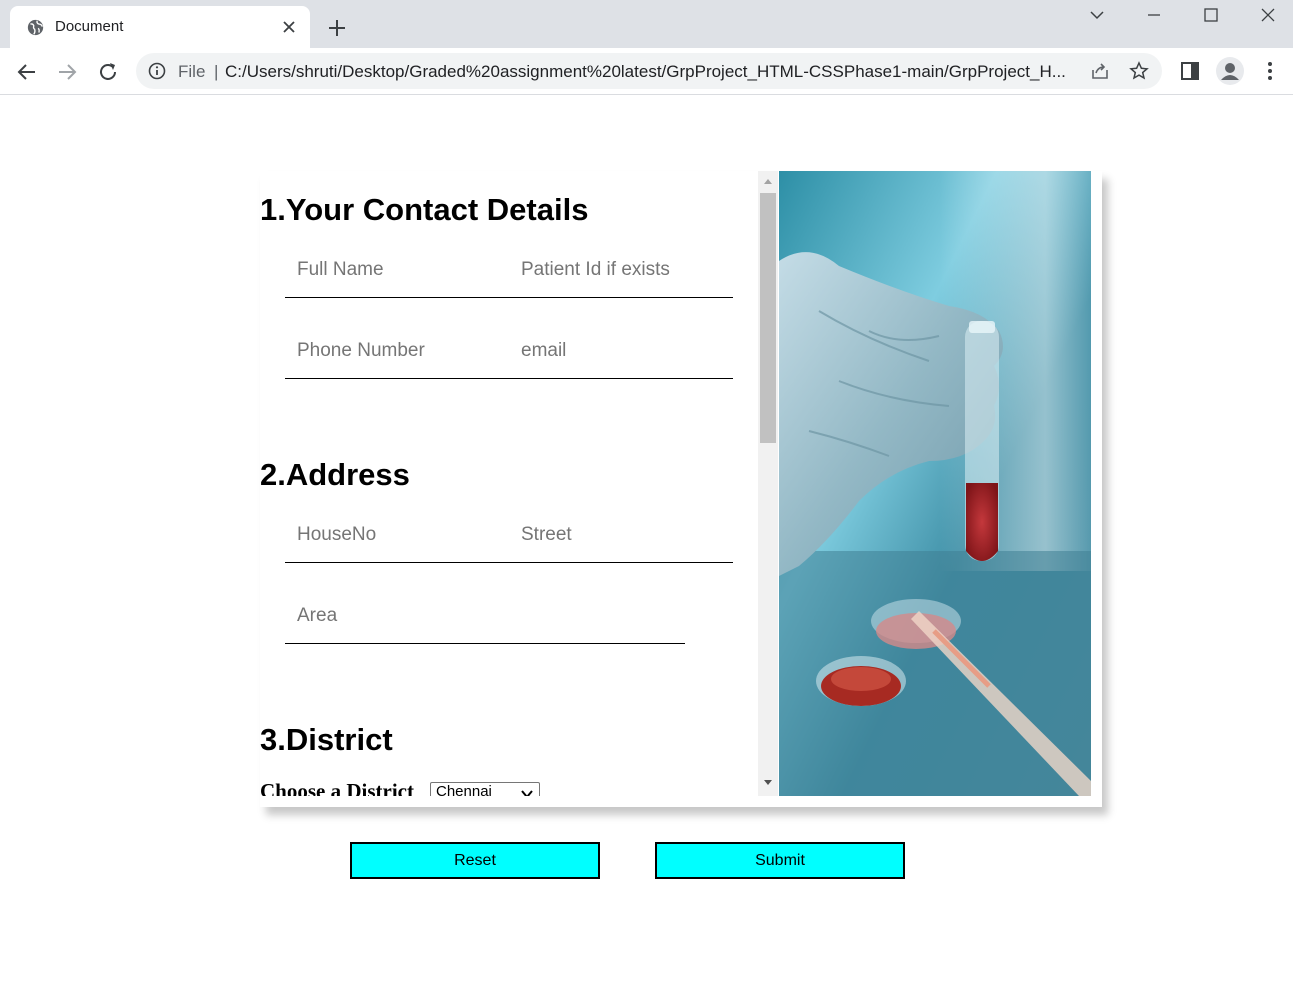 The image size is (1293, 982). Describe the element at coordinates (487, 616) in the screenshot. I see `area-input` at that location.